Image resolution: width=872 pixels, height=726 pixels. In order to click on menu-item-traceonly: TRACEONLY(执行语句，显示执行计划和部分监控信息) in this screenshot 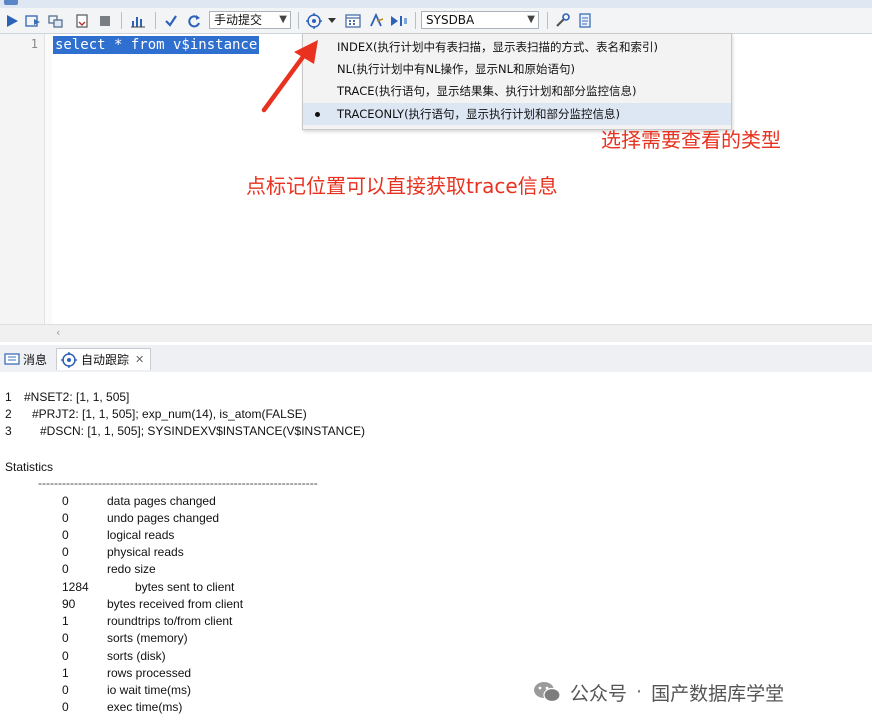, I will do `click(517, 114)`.